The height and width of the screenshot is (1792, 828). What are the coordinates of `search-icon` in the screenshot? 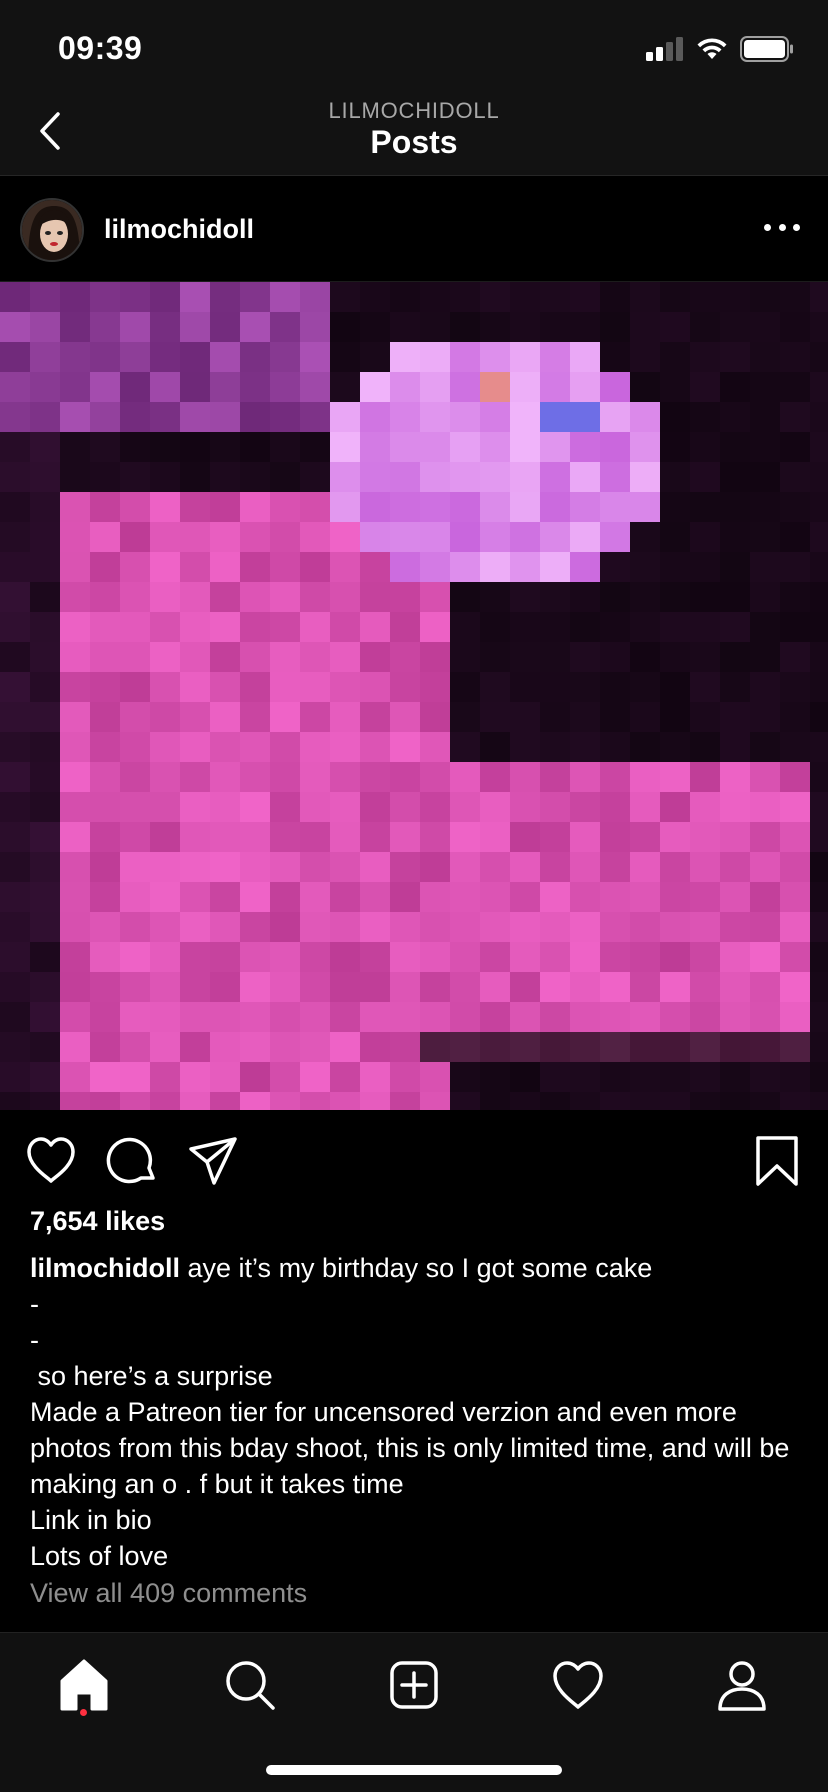 It's located at (250, 1685).